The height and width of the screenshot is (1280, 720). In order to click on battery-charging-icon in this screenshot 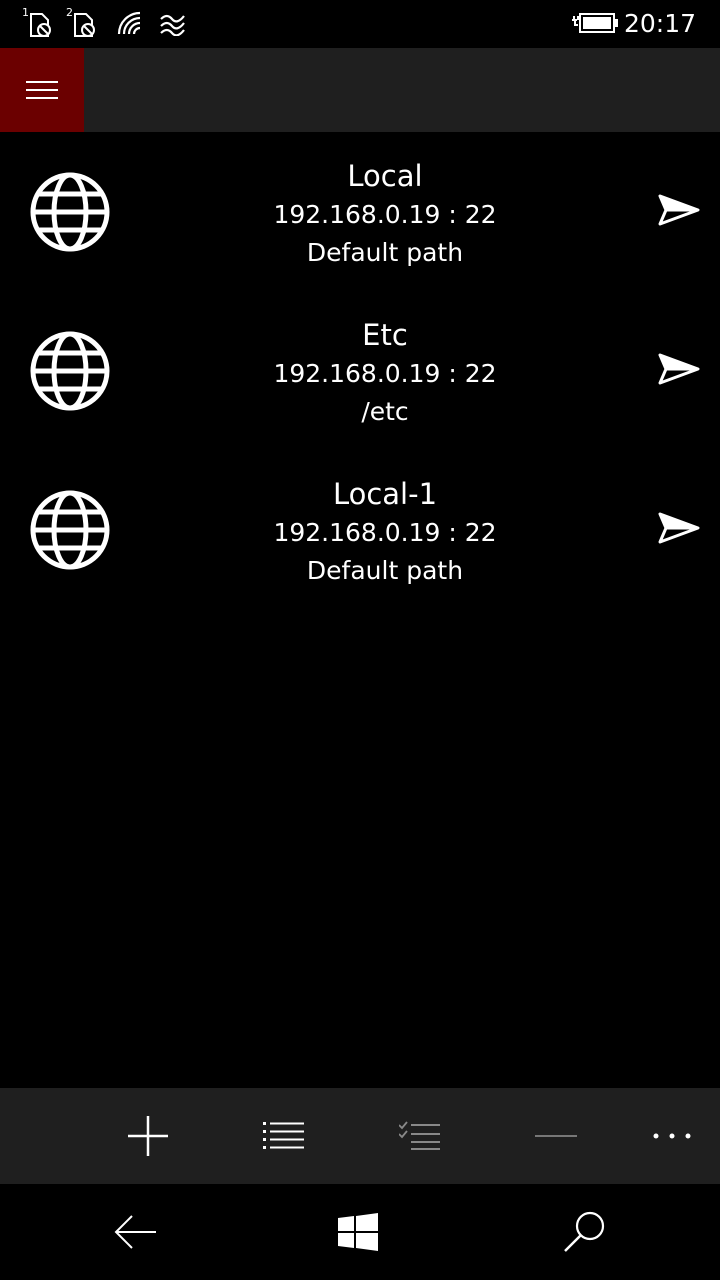, I will do `click(595, 23)`.